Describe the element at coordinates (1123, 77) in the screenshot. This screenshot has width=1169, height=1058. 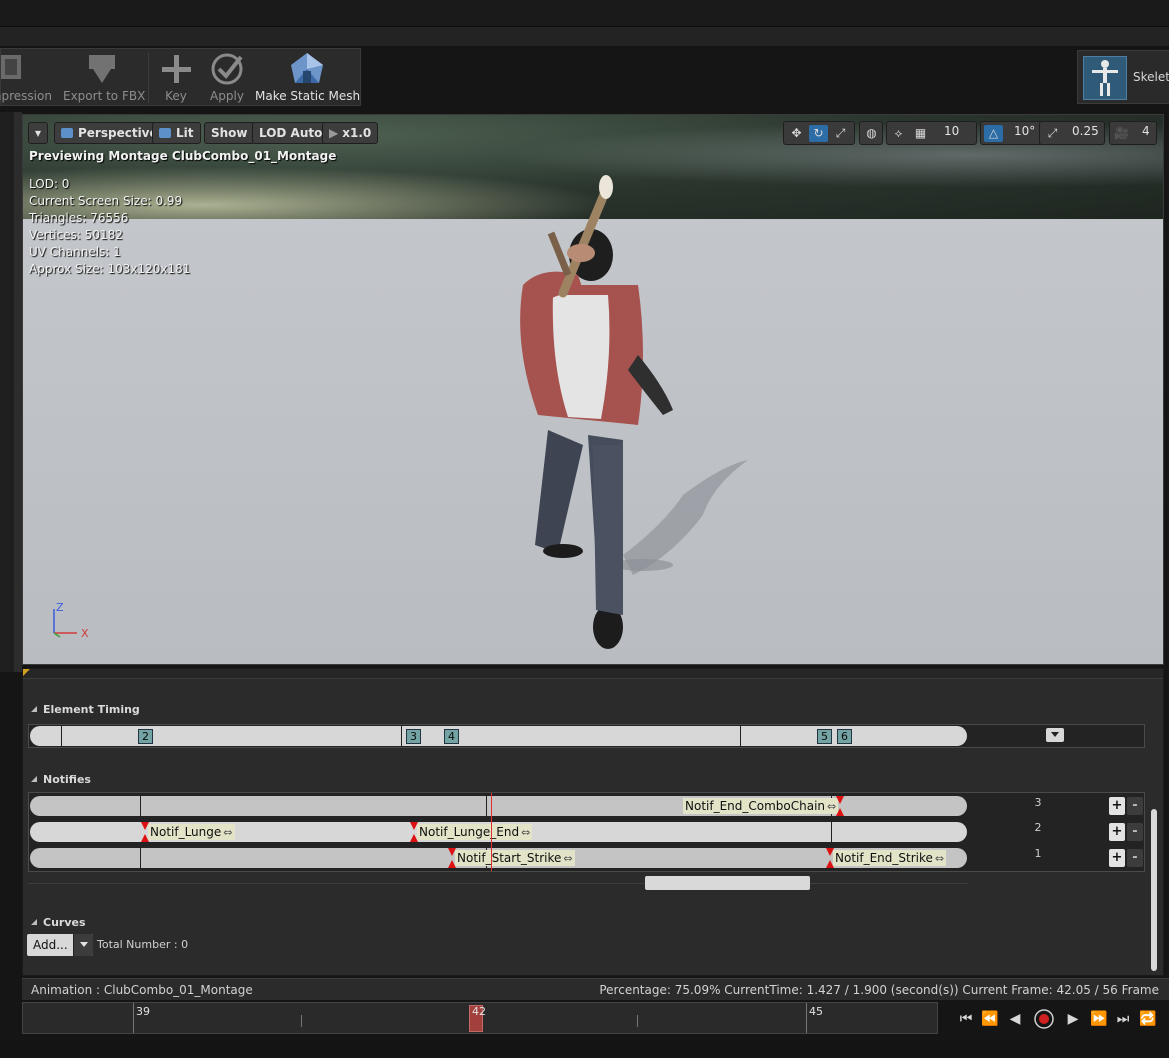
I see `skeleton-mode-tab: Skeleton` at that location.